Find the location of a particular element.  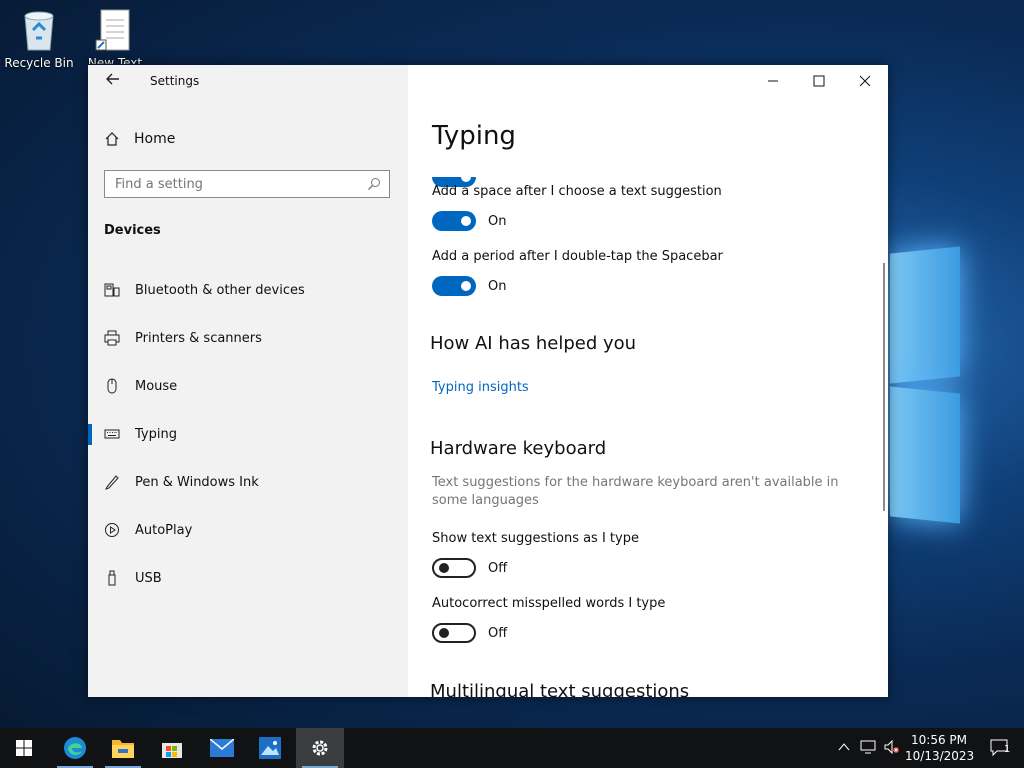

bluetooth-devices-icon is located at coordinates (112, 290).